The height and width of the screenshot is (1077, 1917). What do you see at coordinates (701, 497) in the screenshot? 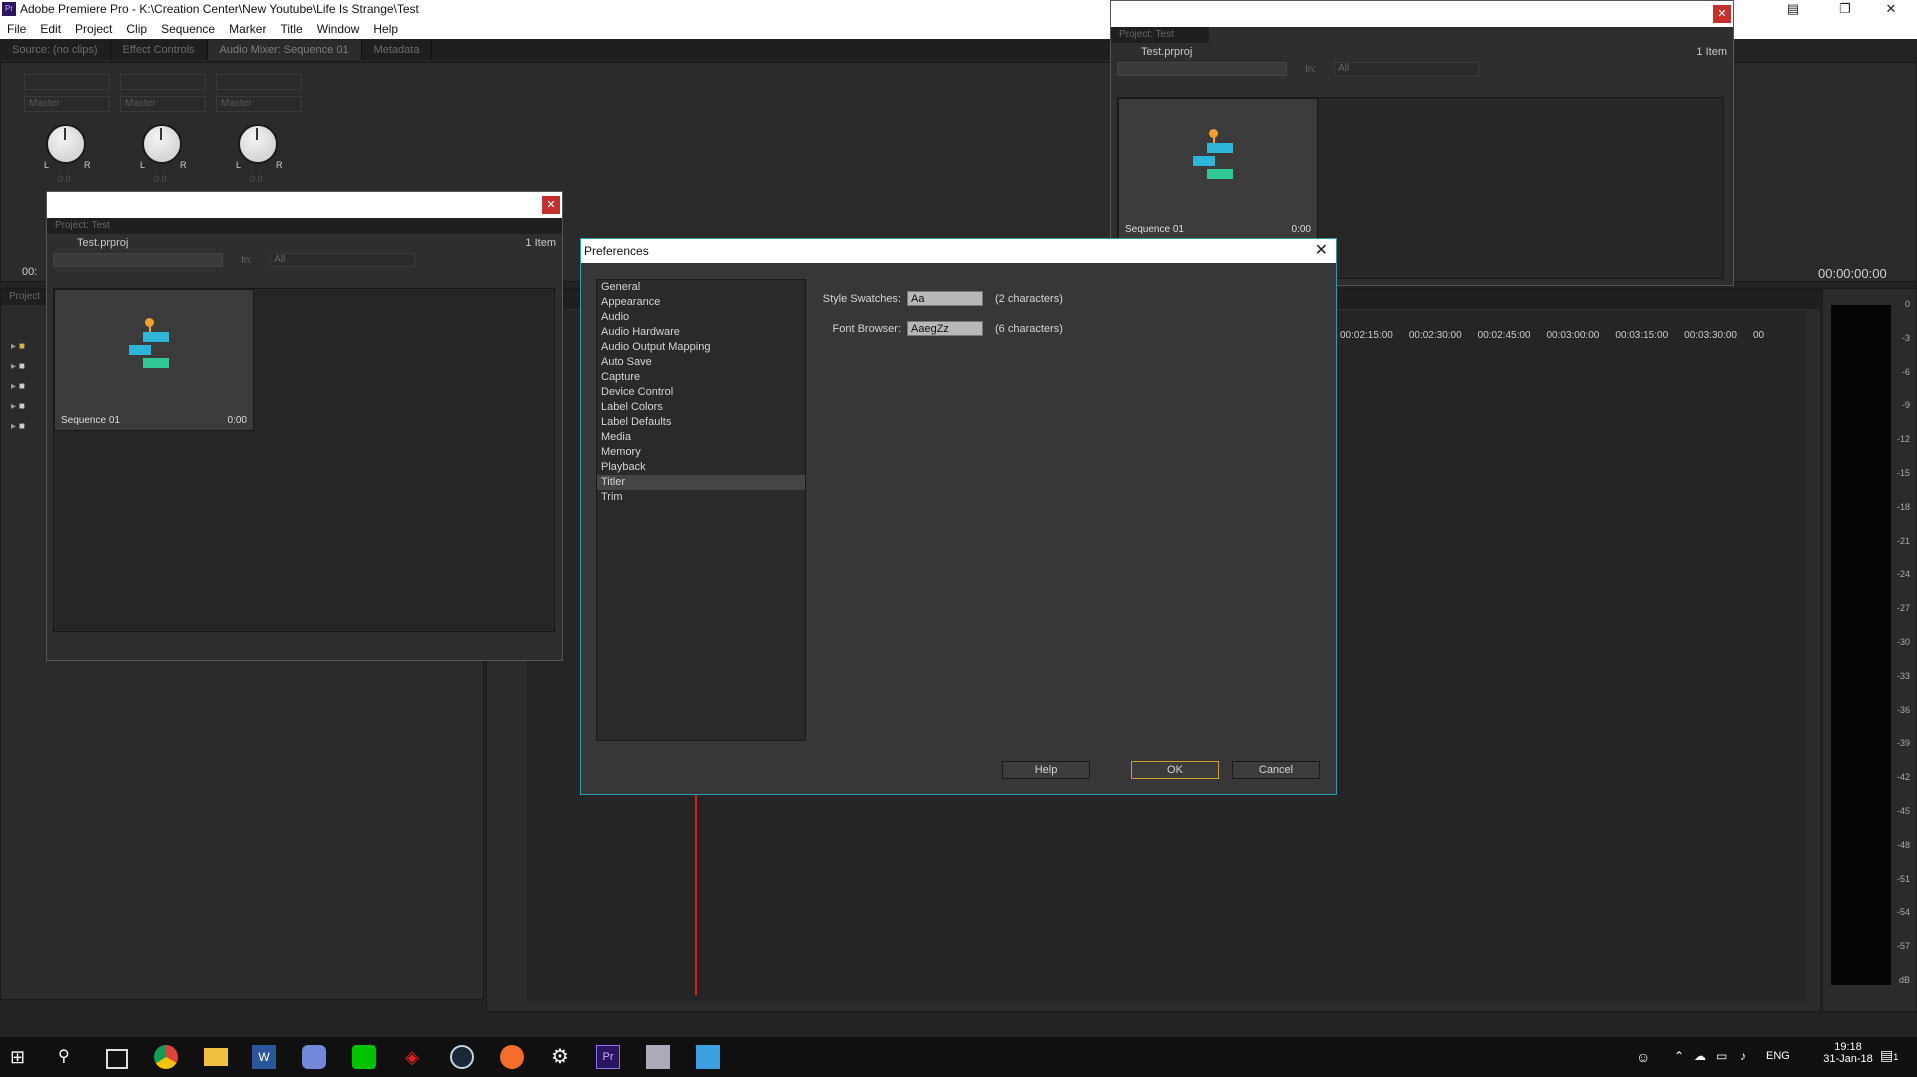
I see `category-trim: Trim` at bounding box center [701, 497].